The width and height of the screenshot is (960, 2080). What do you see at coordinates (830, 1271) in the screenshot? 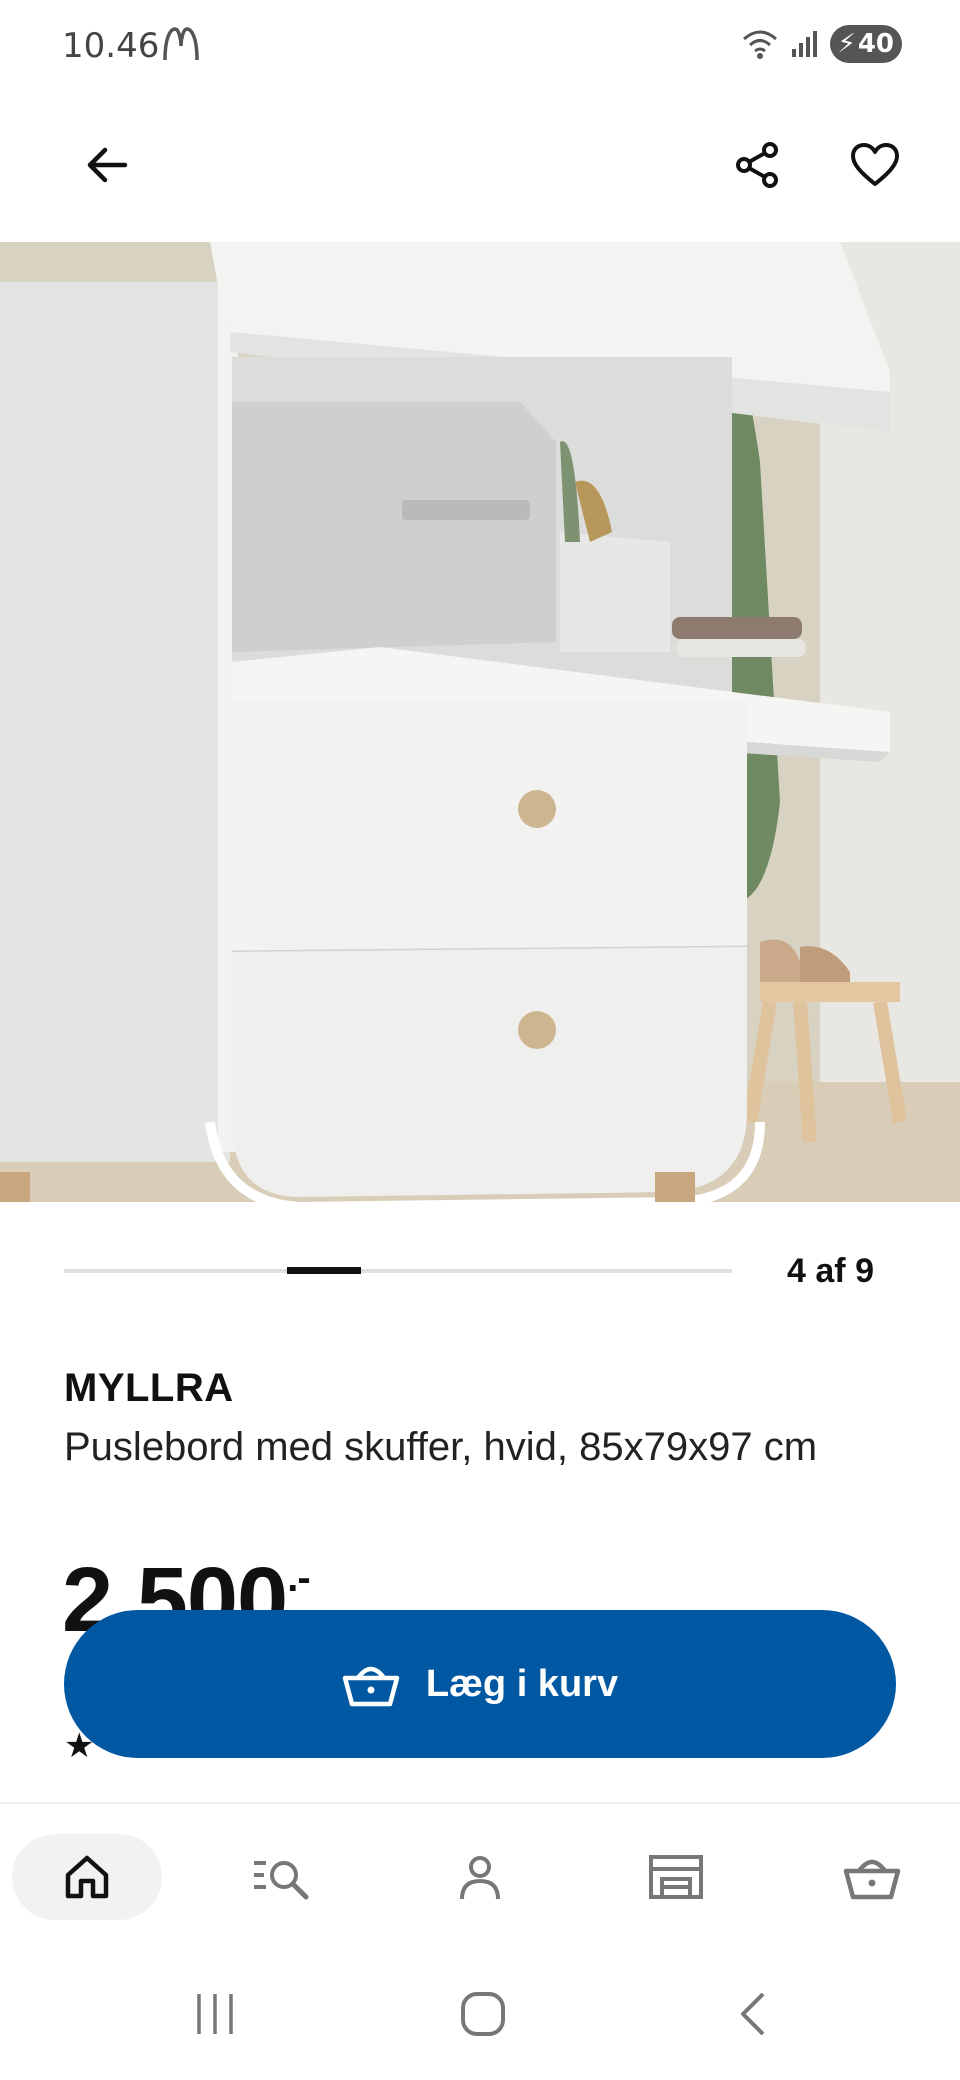
I see `pager-counter: 4 af 9` at bounding box center [830, 1271].